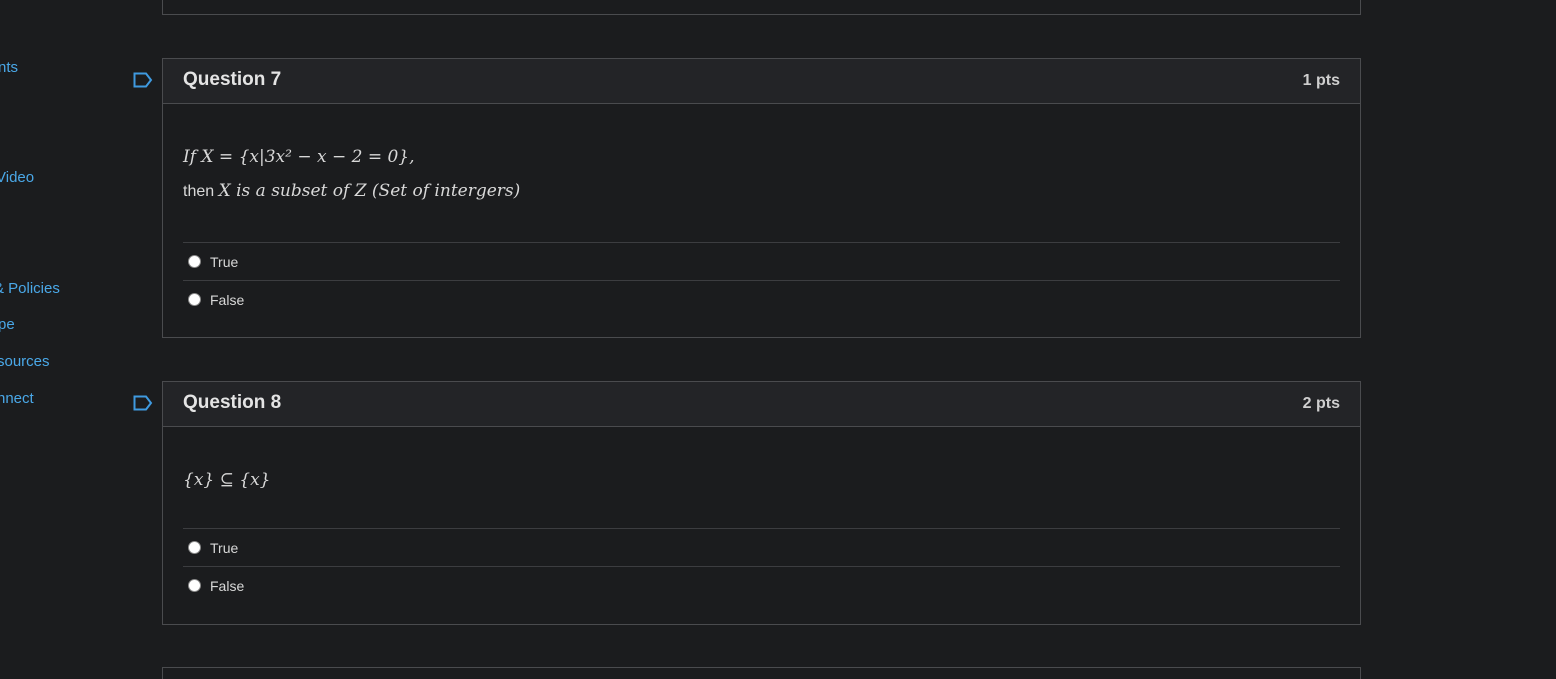  I want to click on question-text-prefix: then, so click(199, 191).